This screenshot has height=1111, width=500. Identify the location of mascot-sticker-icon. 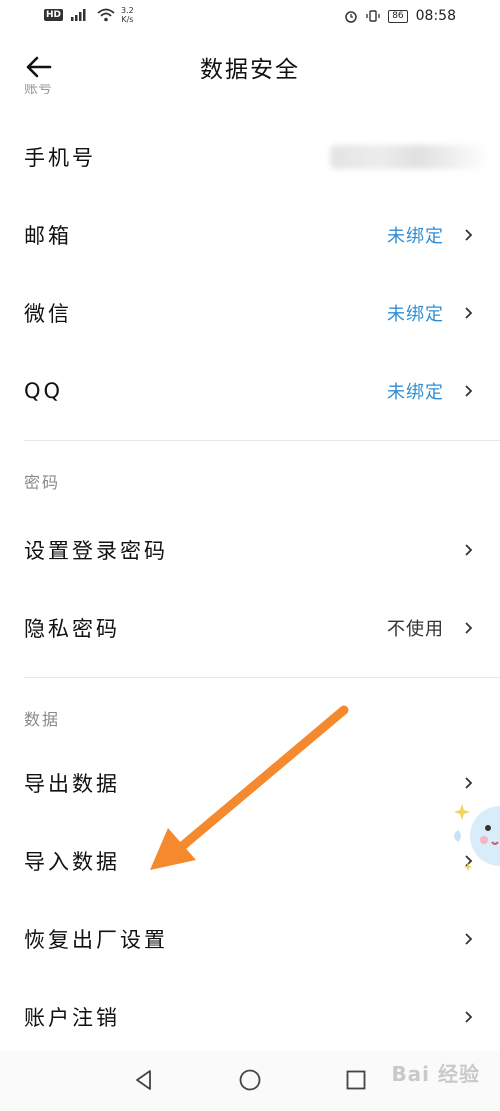
(474, 835).